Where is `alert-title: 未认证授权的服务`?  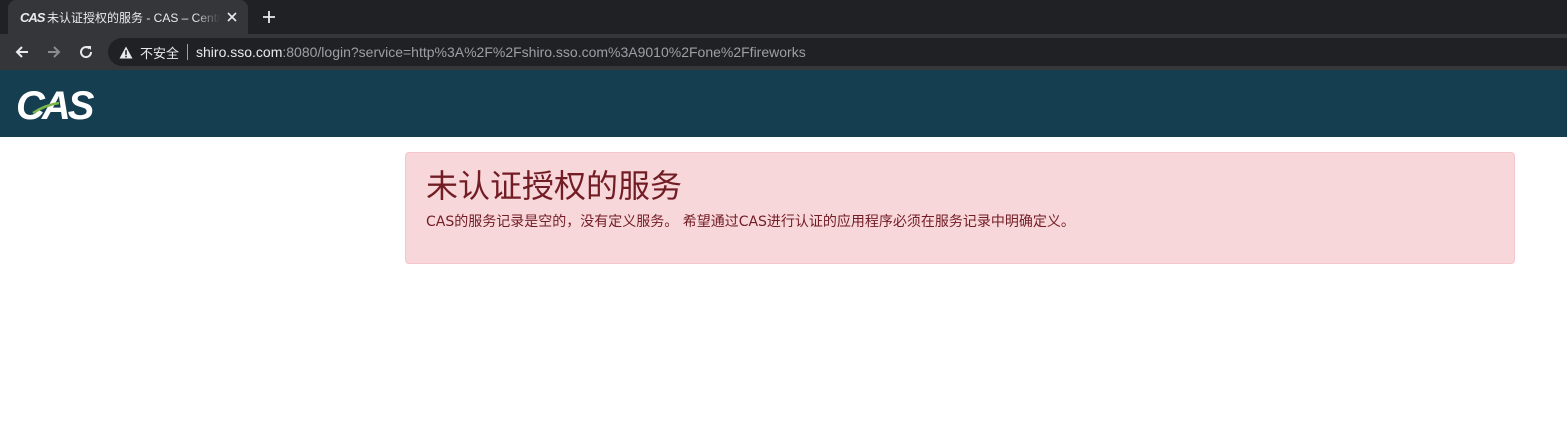
alert-title: 未认证授权的服务 is located at coordinates (554, 186).